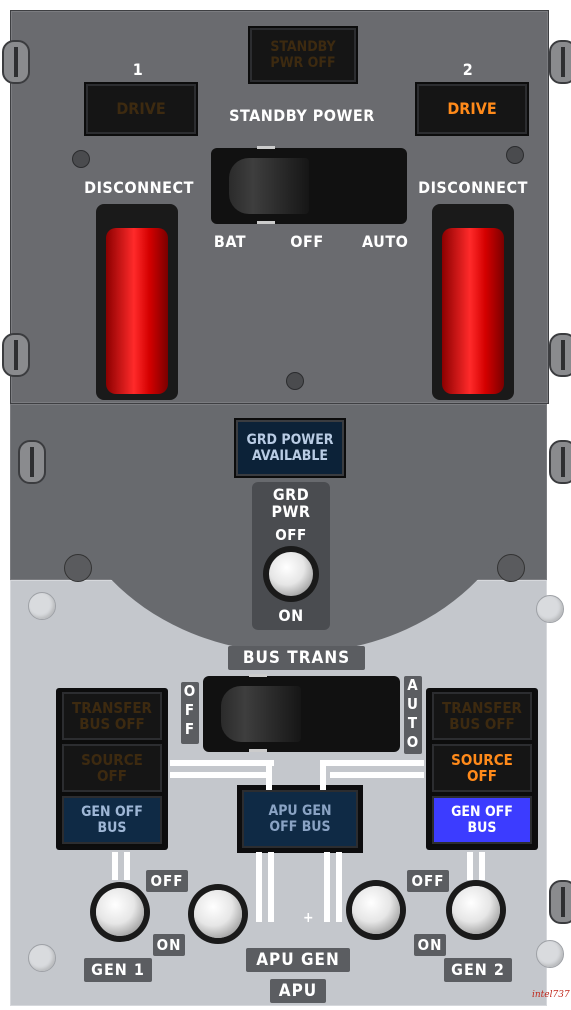 This screenshot has width=571, height=1010. I want to click on transfer-bus-off-1-light: TRANSFER BUS OFF, so click(112, 716).